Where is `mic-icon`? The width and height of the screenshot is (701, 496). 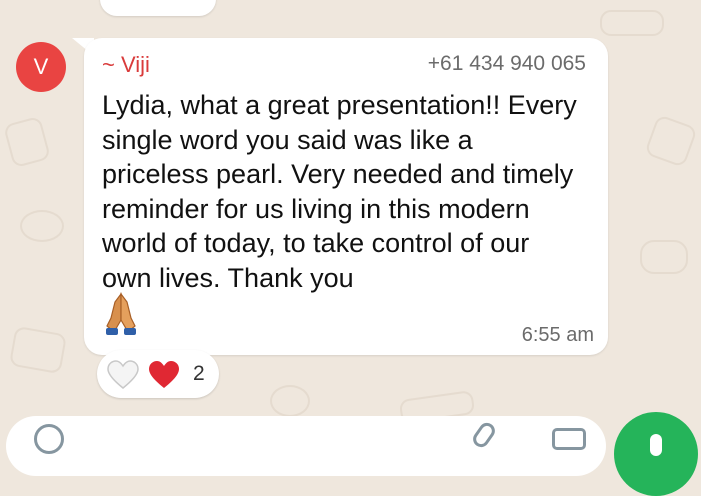 mic-icon is located at coordinates (656, 445).